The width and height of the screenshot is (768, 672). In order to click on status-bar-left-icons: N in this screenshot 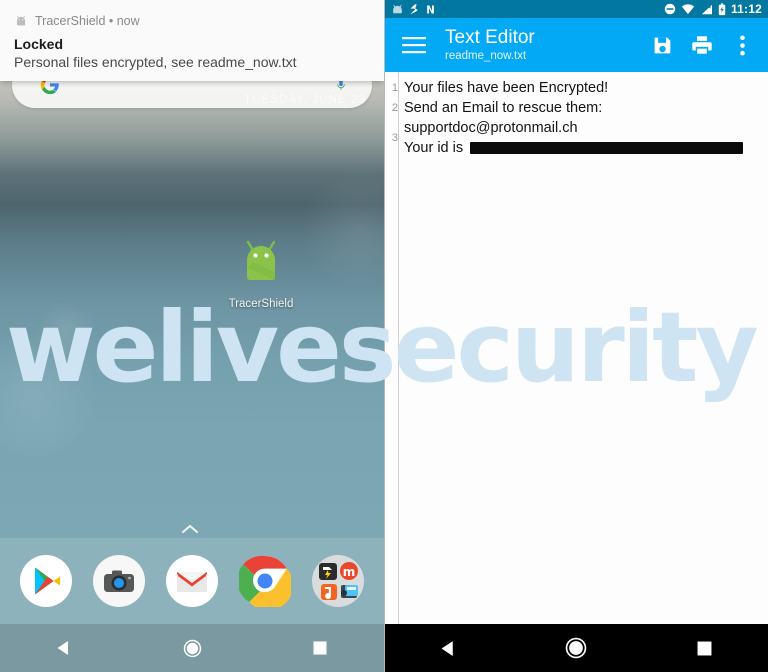, I will do `click(413, 9)`.